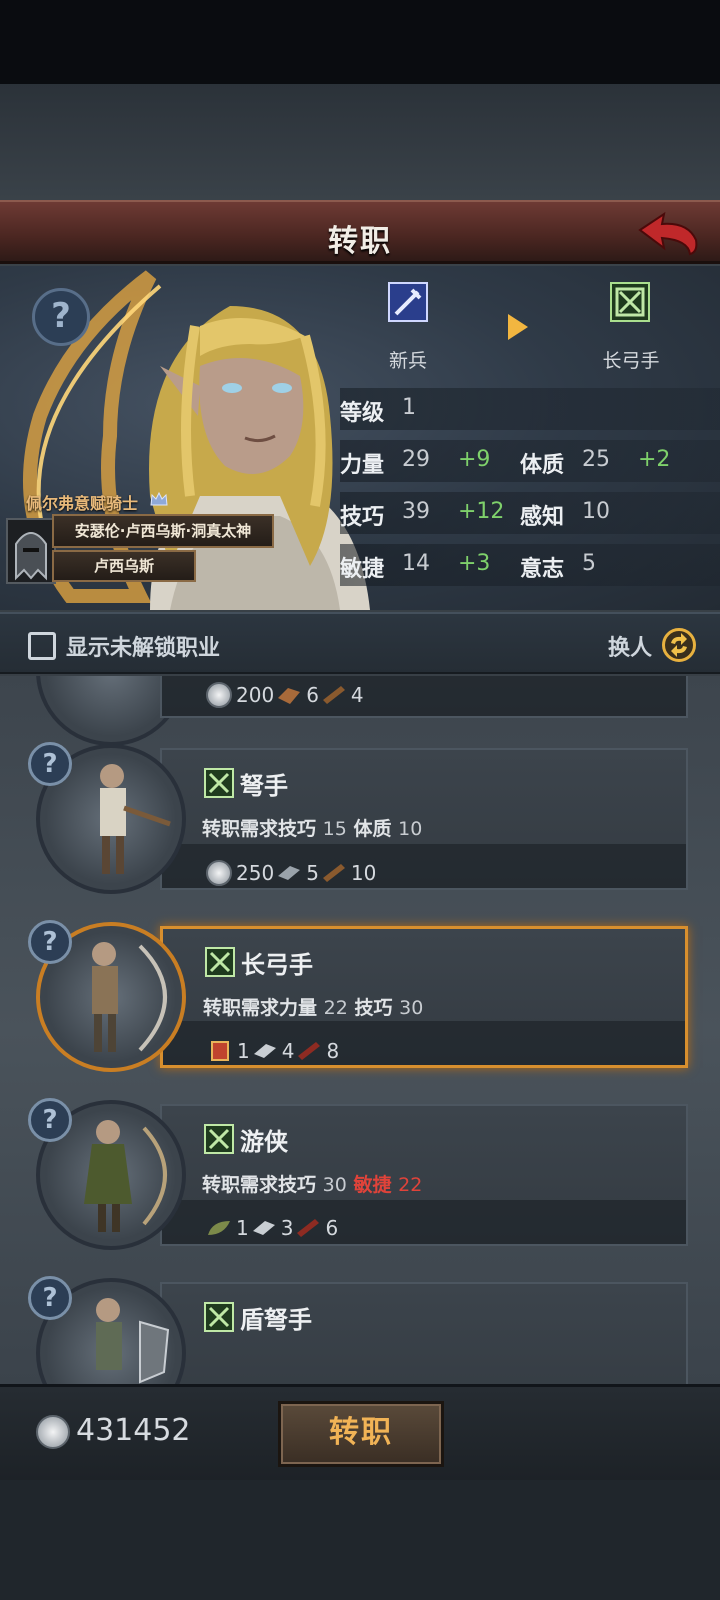 This screenshot has height=1600, width=720. I want to click on cost-value: 5, so click(312, 873).